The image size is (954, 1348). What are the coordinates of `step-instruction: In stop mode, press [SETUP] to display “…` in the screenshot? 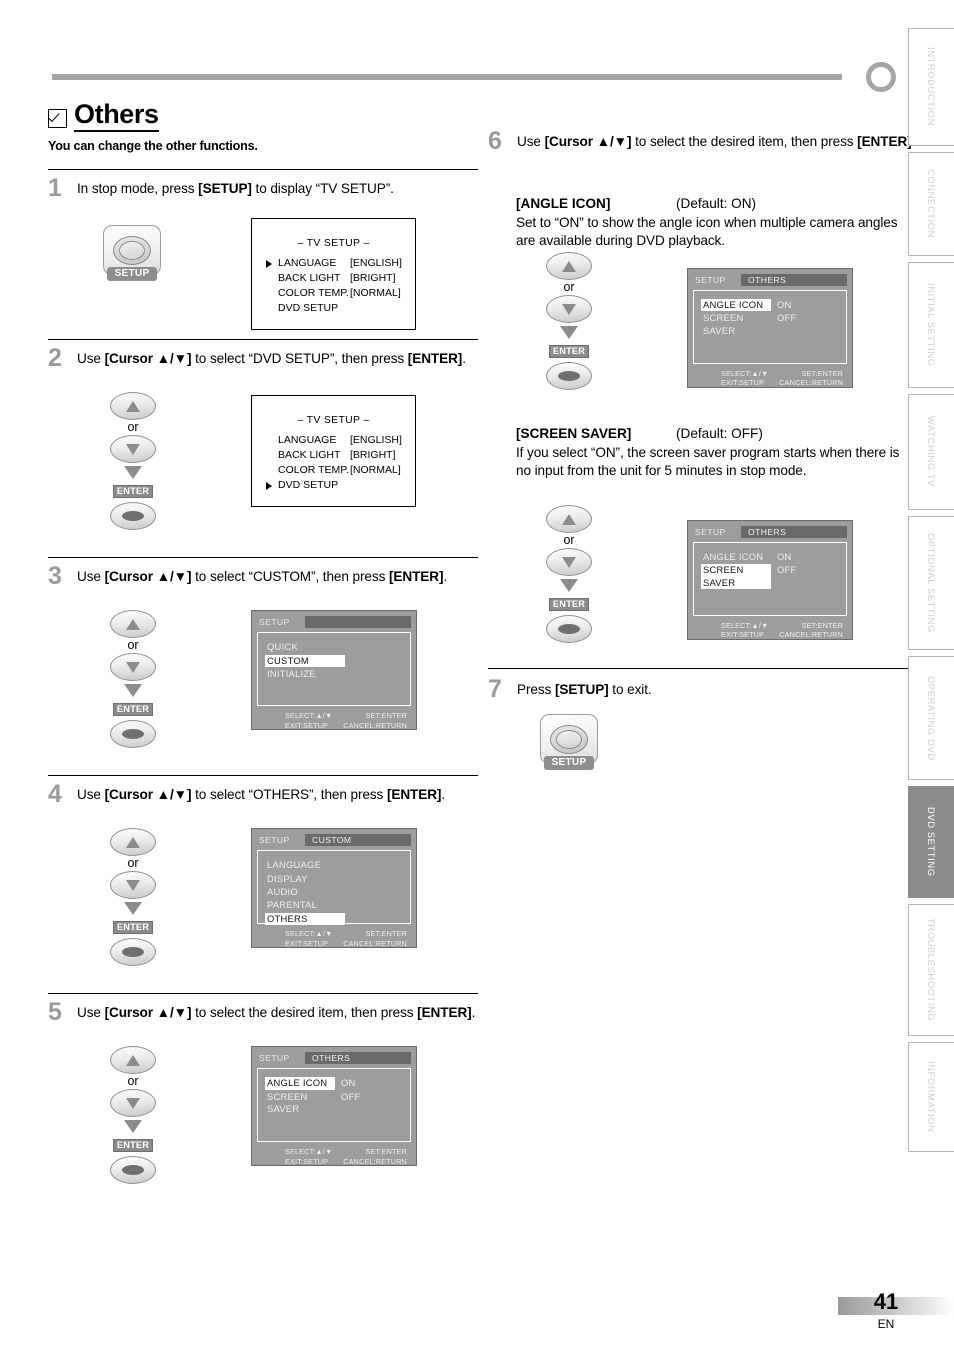 It's located at (235, 187).